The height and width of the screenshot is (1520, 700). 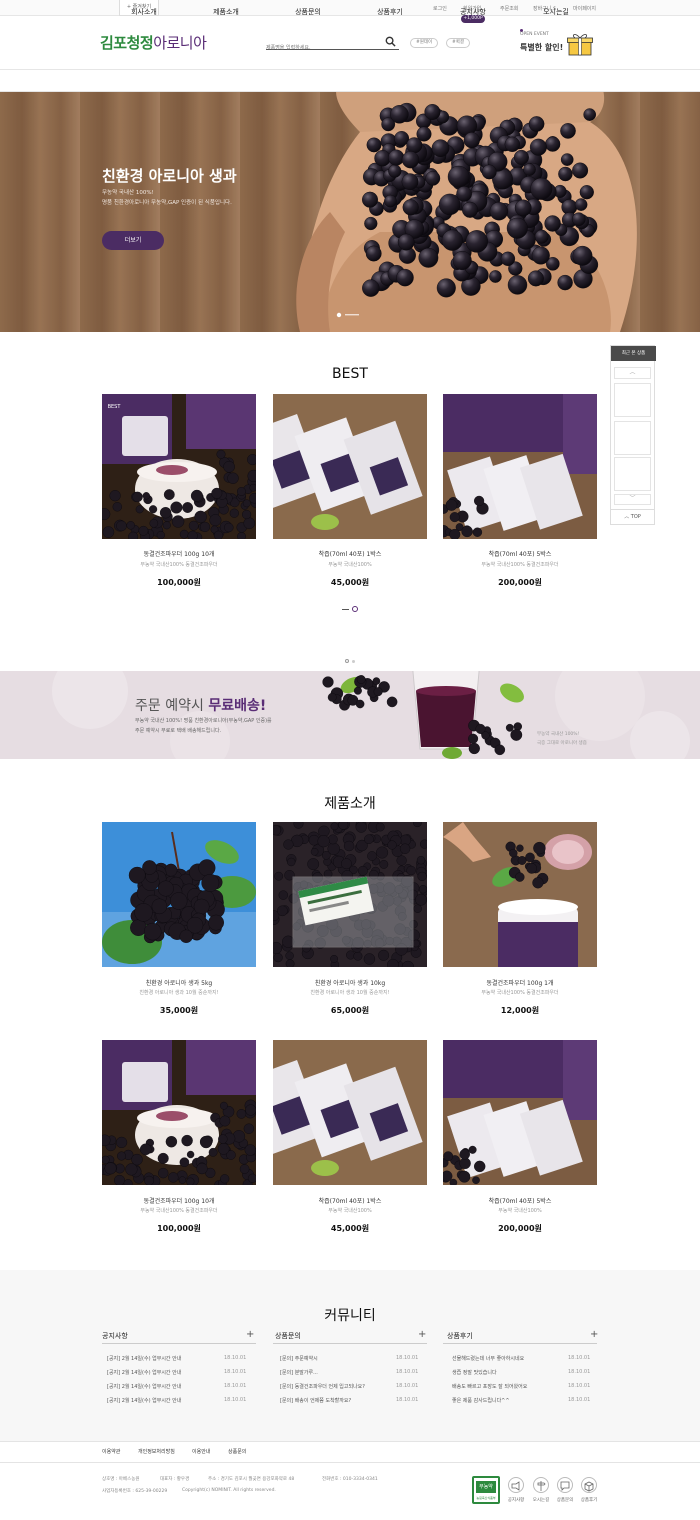 What do you see at coordinates (565, 1485) in the screenshot?
I see `chat-bubble-icon` at bounding box center [565, 1485].